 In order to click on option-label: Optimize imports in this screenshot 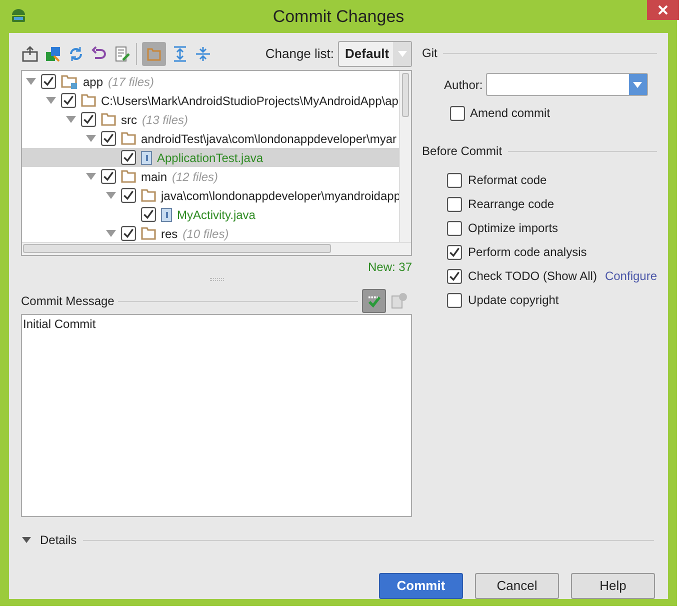, I will do `click(513, 228)`.